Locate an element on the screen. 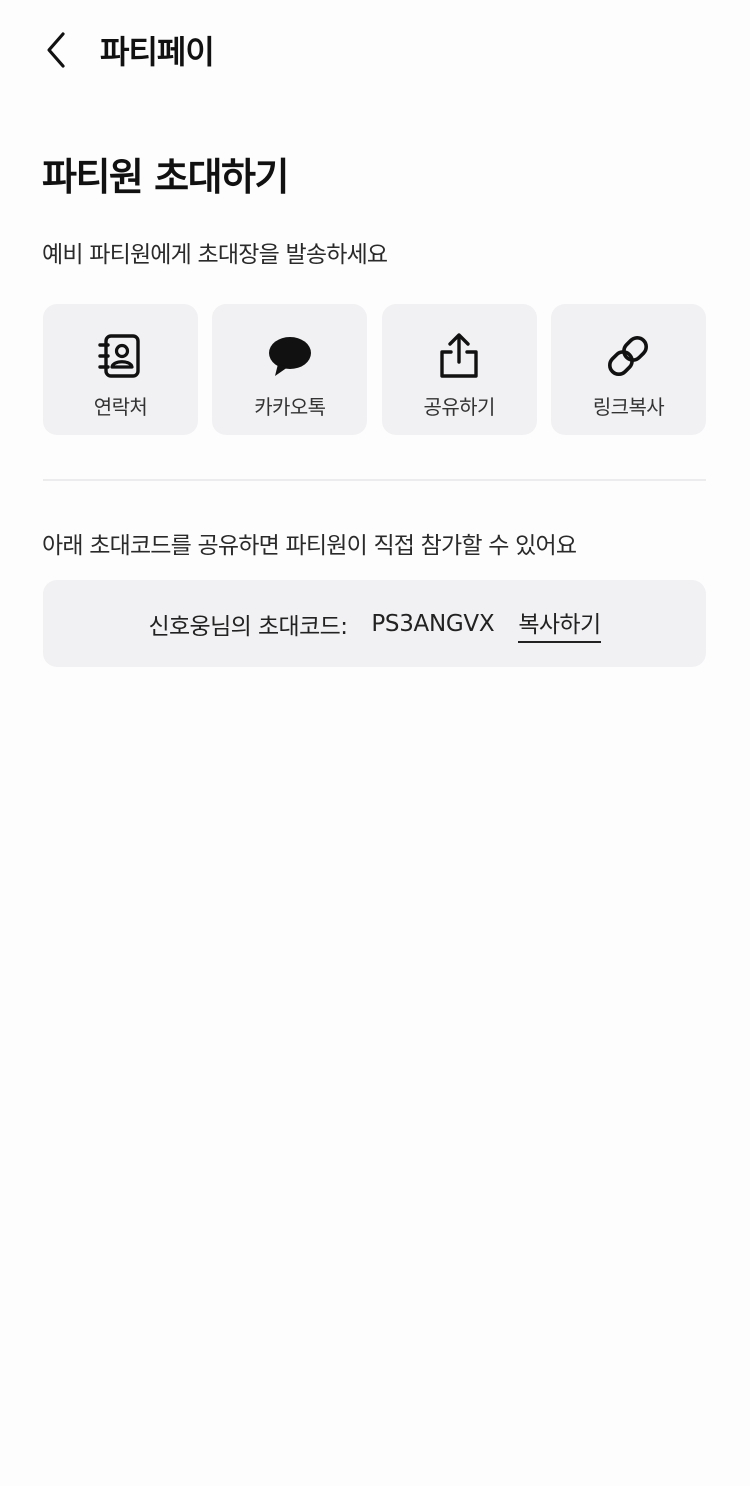 This screenshot has width=750, height=1486. share-kakaotalk-label: 카카오톡 is located at coordinates (290, 407).